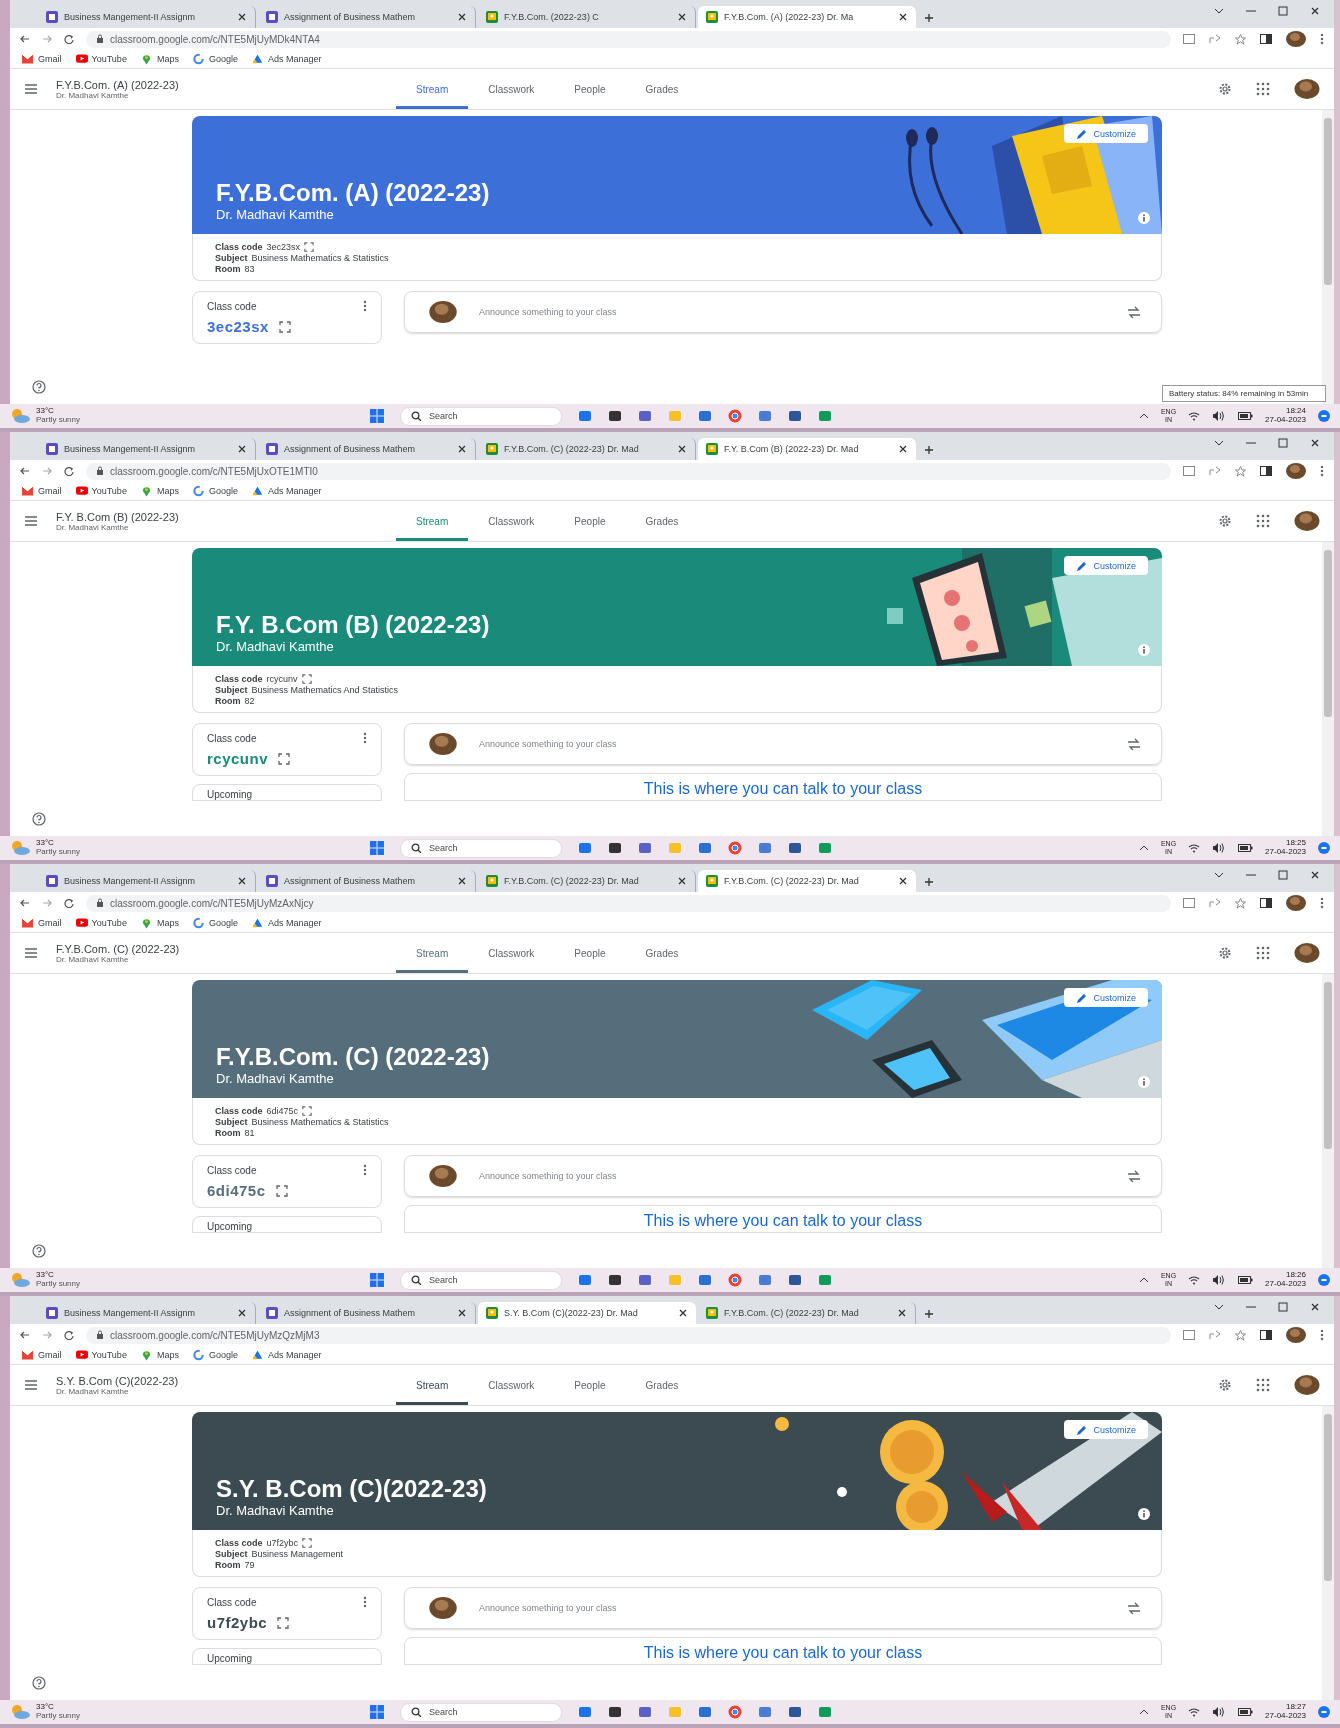 This screenshot has height=1728, width=1340. Describe the element at coordinates (628, 39) in the screenshot. I see `address-bar: classroom.google.com/c/NTE5MjUyMDk4NTA4` at that location.